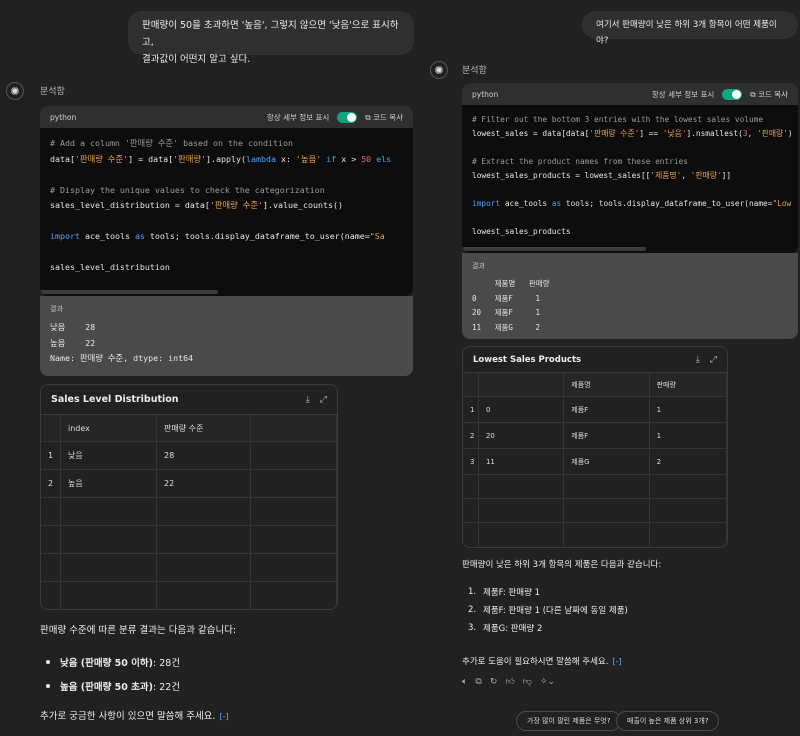 Image resolution: width=800 pixels, height=736 pixels. What do you see at coordinates (527, 359) in the screenshot?
I see `table-title: Lowest Sales Products` at bounding box center [527, 359].